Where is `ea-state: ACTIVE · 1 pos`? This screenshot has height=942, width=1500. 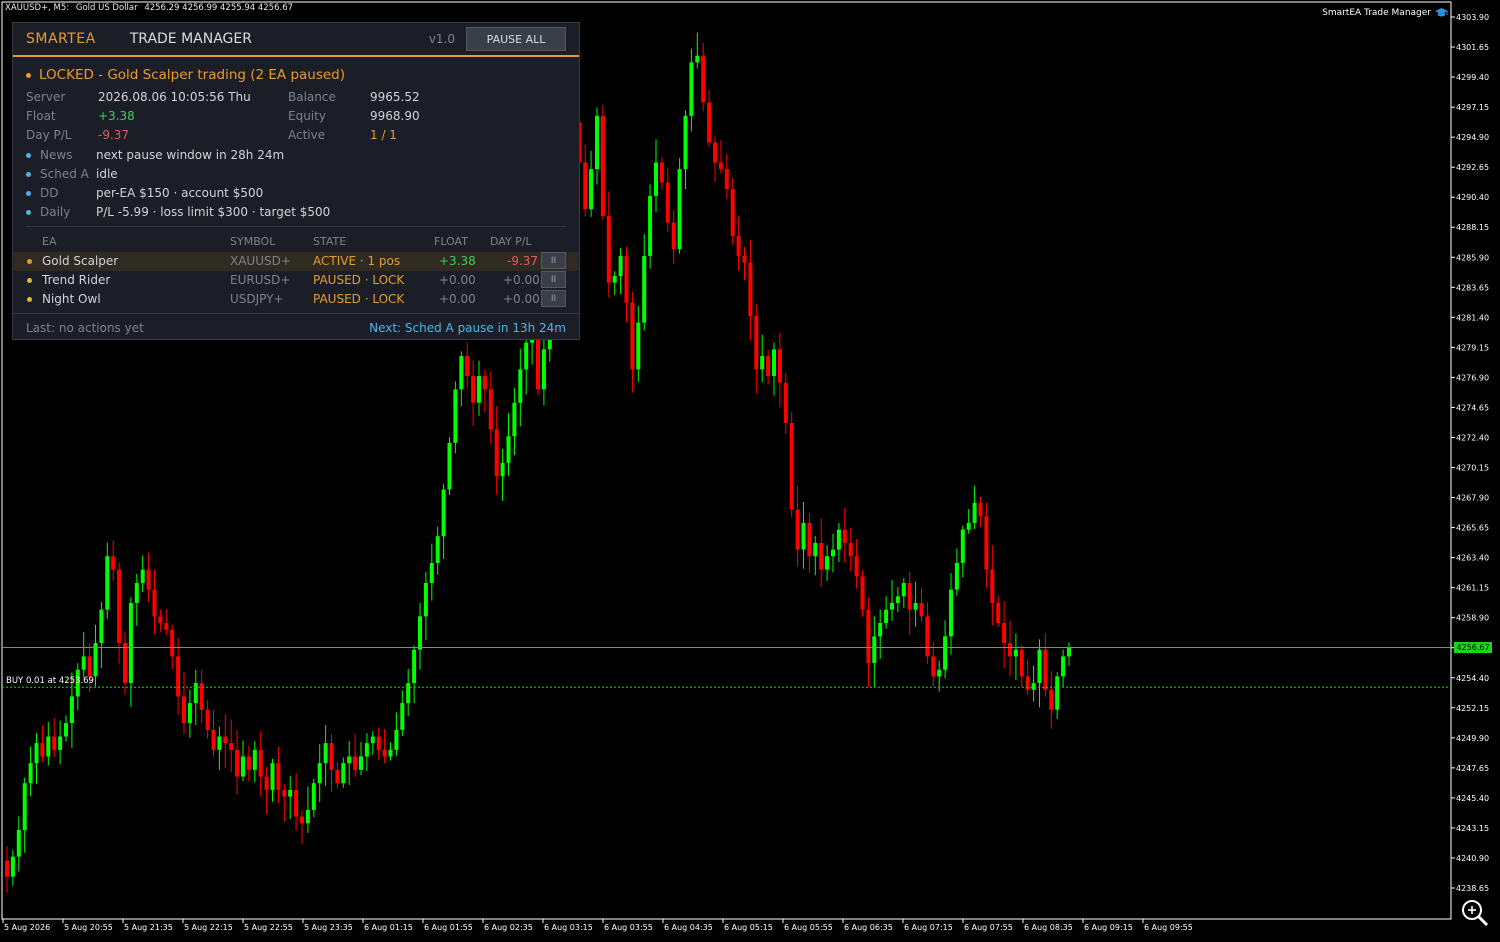 ea-state: ACTIVE · 1 pos is located at coordinates (357, 261).